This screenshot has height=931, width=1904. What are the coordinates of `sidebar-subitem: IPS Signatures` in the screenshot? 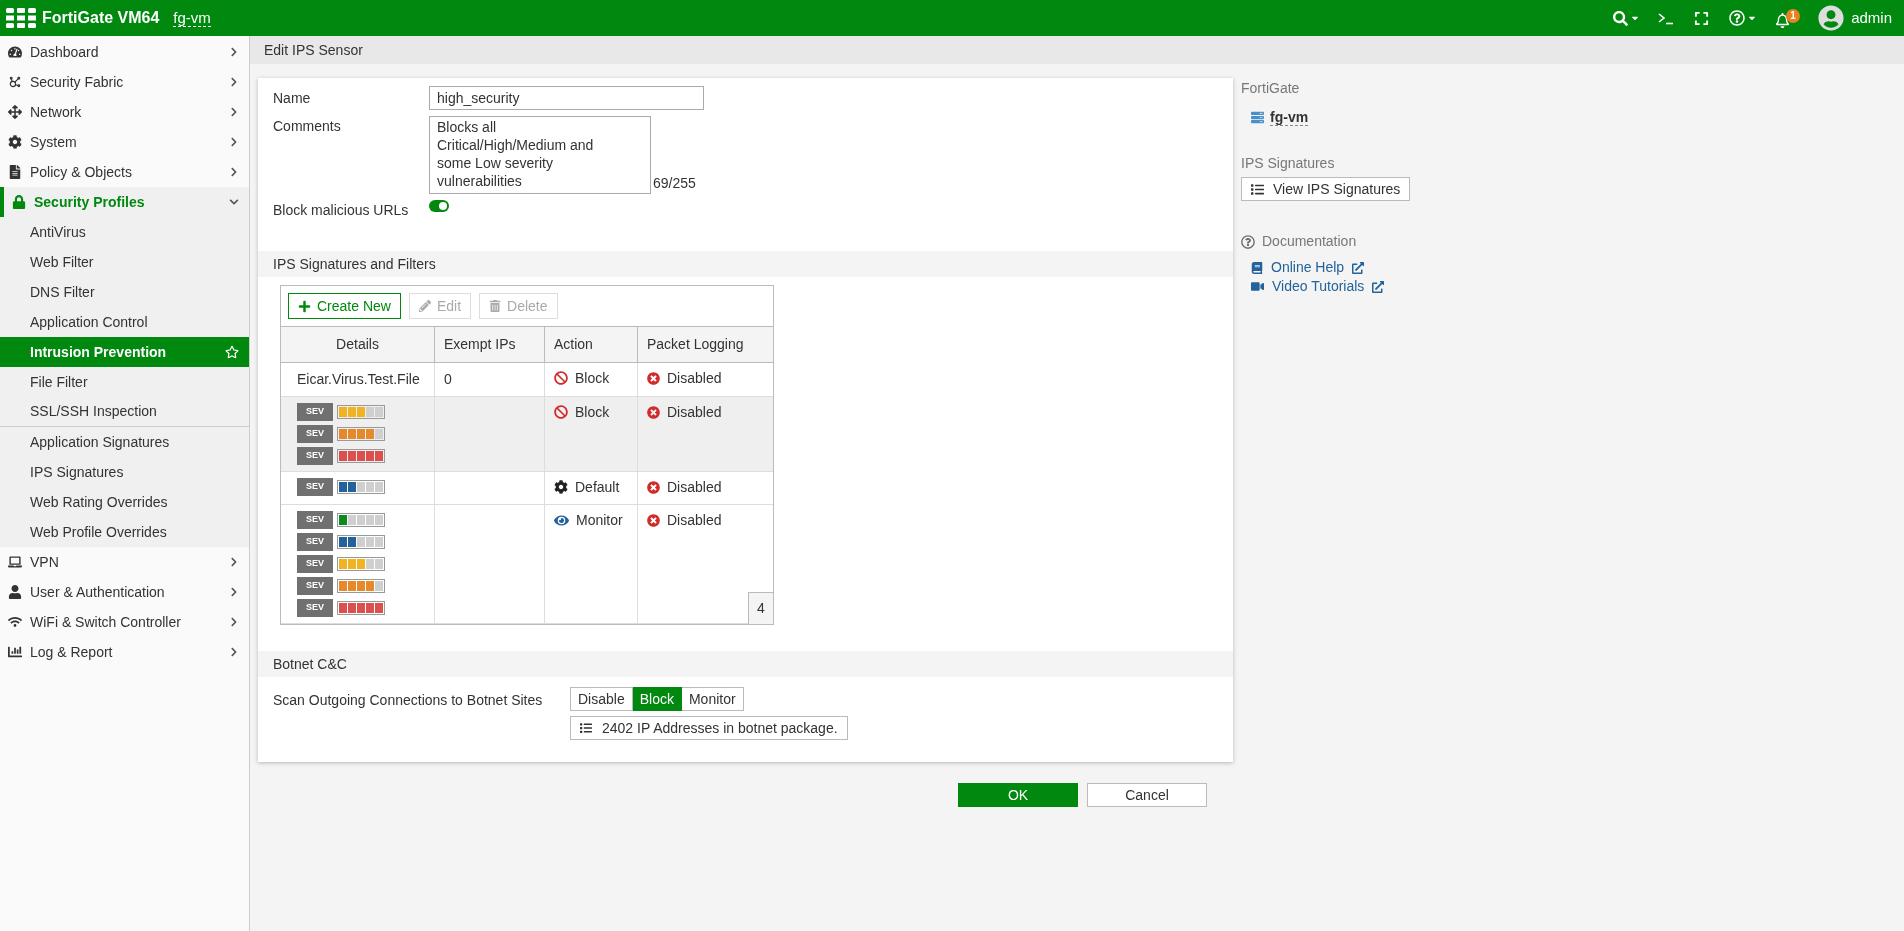 It's located at (124, 472).